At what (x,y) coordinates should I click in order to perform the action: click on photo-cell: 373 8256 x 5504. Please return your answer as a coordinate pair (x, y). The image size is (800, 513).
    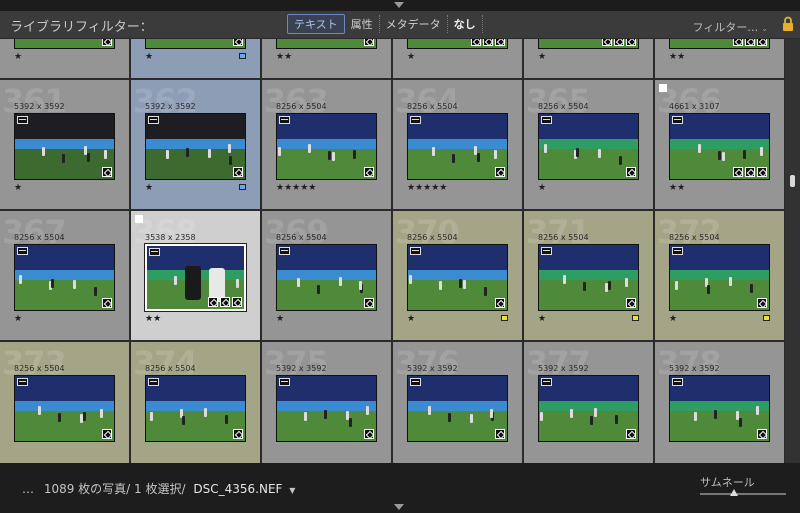
    Looking at the image, I should click on (65, 402).